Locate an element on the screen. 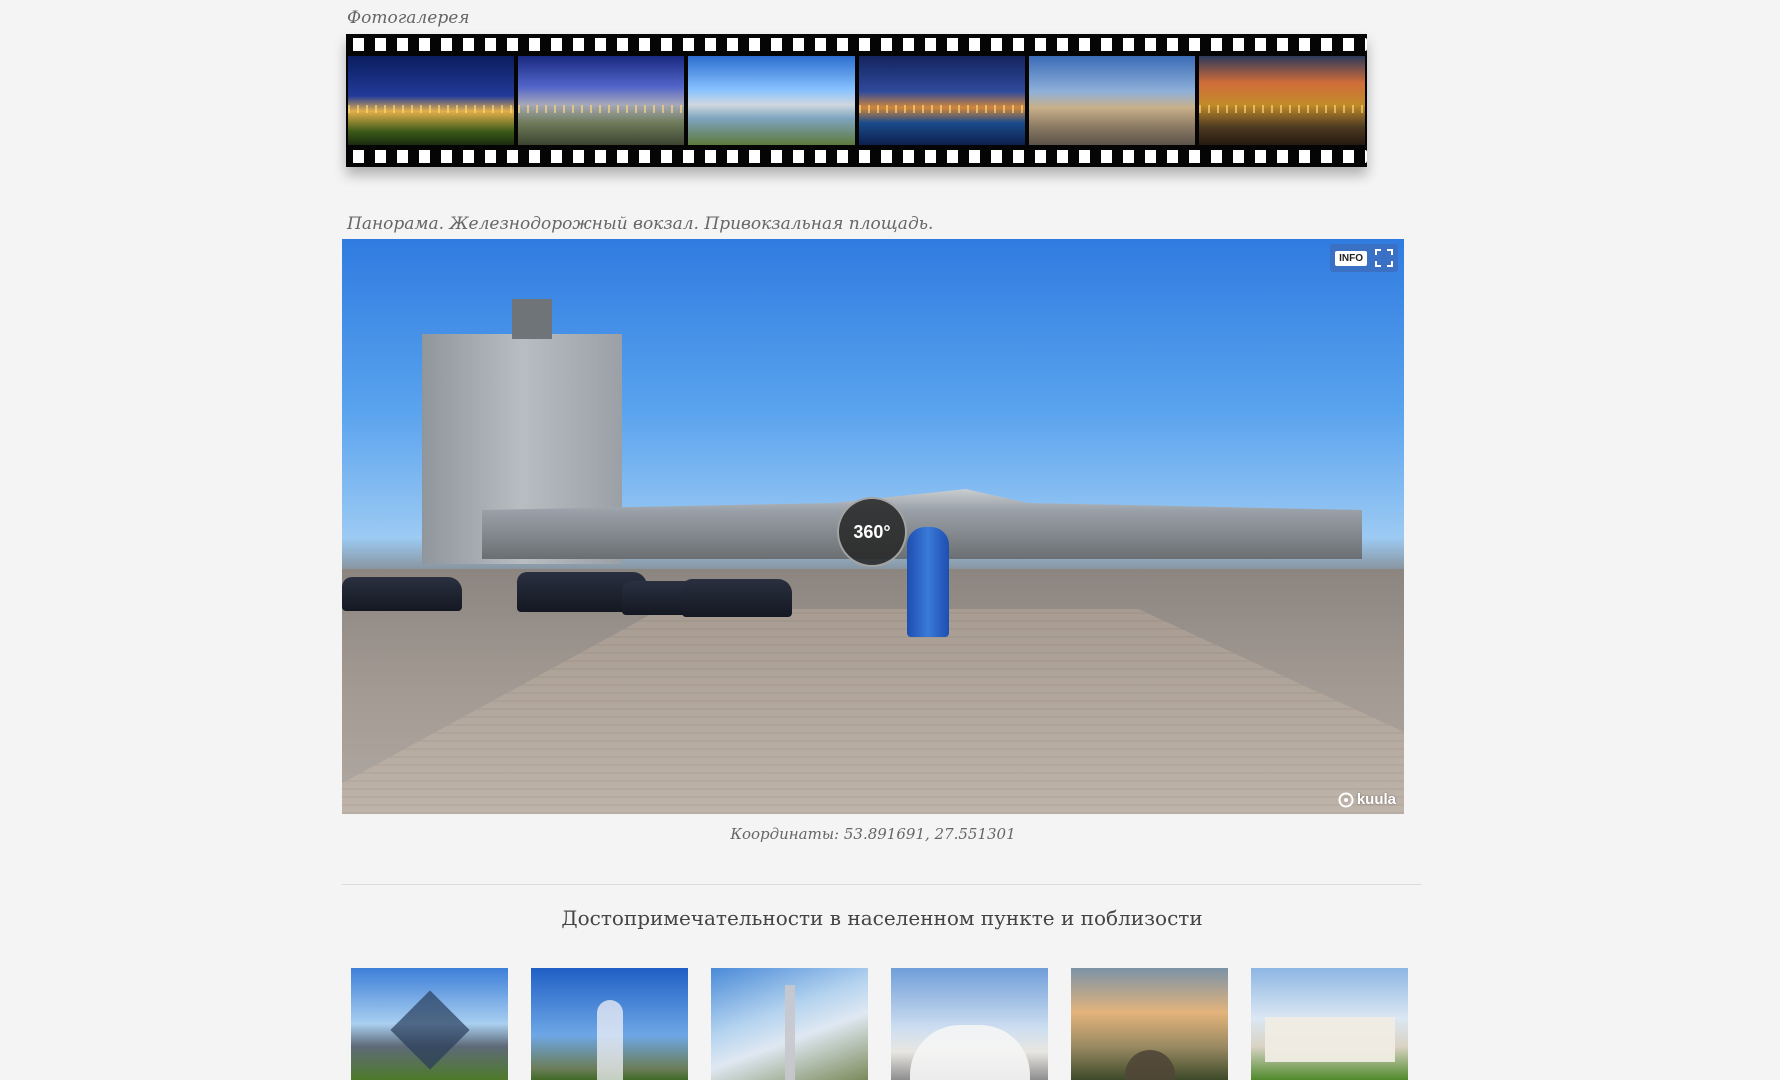 The height and width of the screenshot is (1080, 1780). photo-gallery-filmstrip is located at coordinates (856, 100).